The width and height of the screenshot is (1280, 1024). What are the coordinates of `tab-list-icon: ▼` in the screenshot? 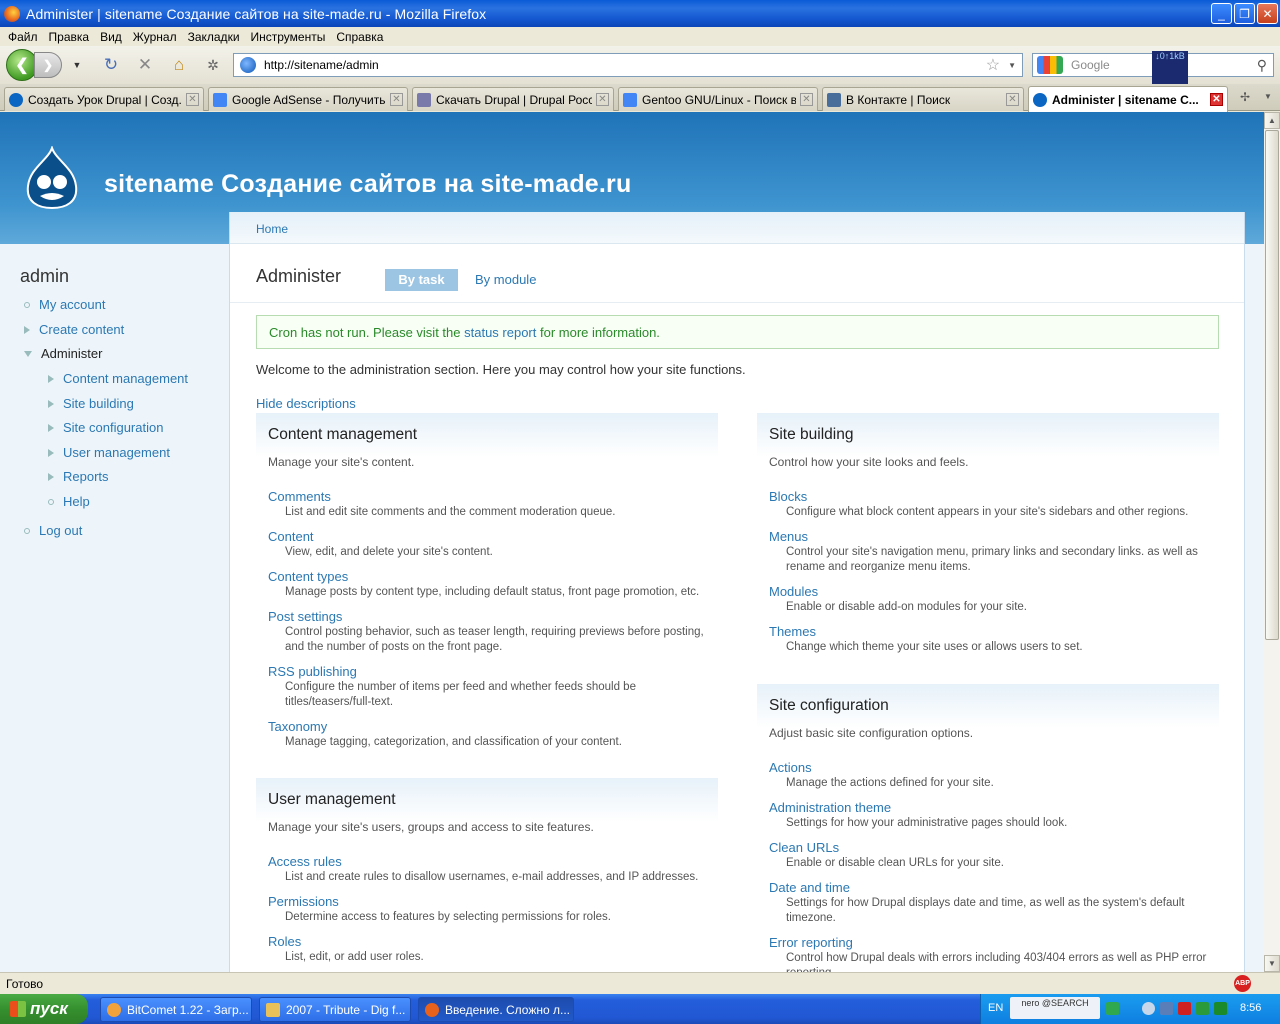 It's located at (1268, 96).